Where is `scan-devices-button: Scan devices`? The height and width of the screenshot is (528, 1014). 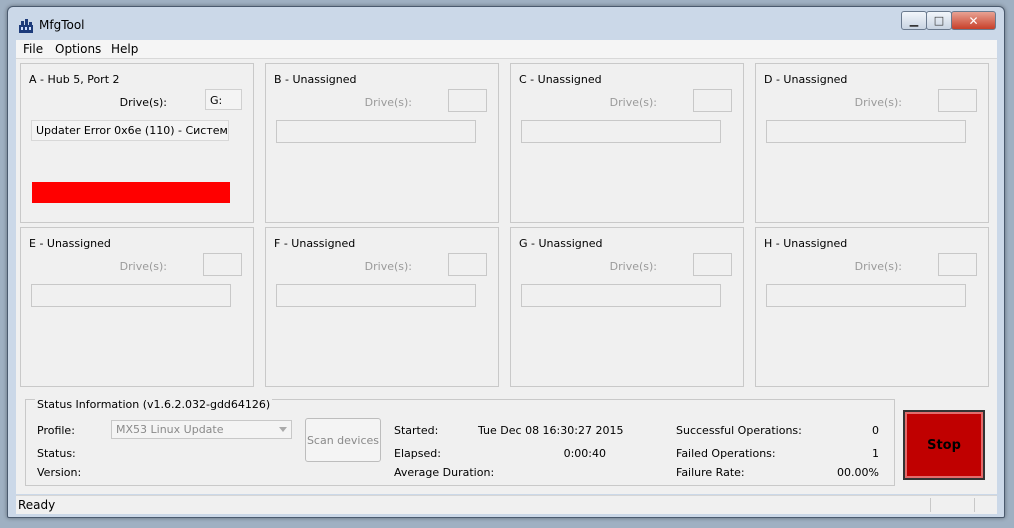
scan-devices-button: Scan devices is located at coordinates (343, 440).